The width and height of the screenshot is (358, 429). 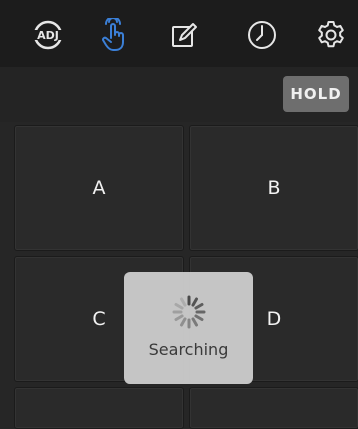 What do you see at coordinates (274, 319) in the screenshot?
I see `pad-d-label: D` at bounding box center [274, 319].